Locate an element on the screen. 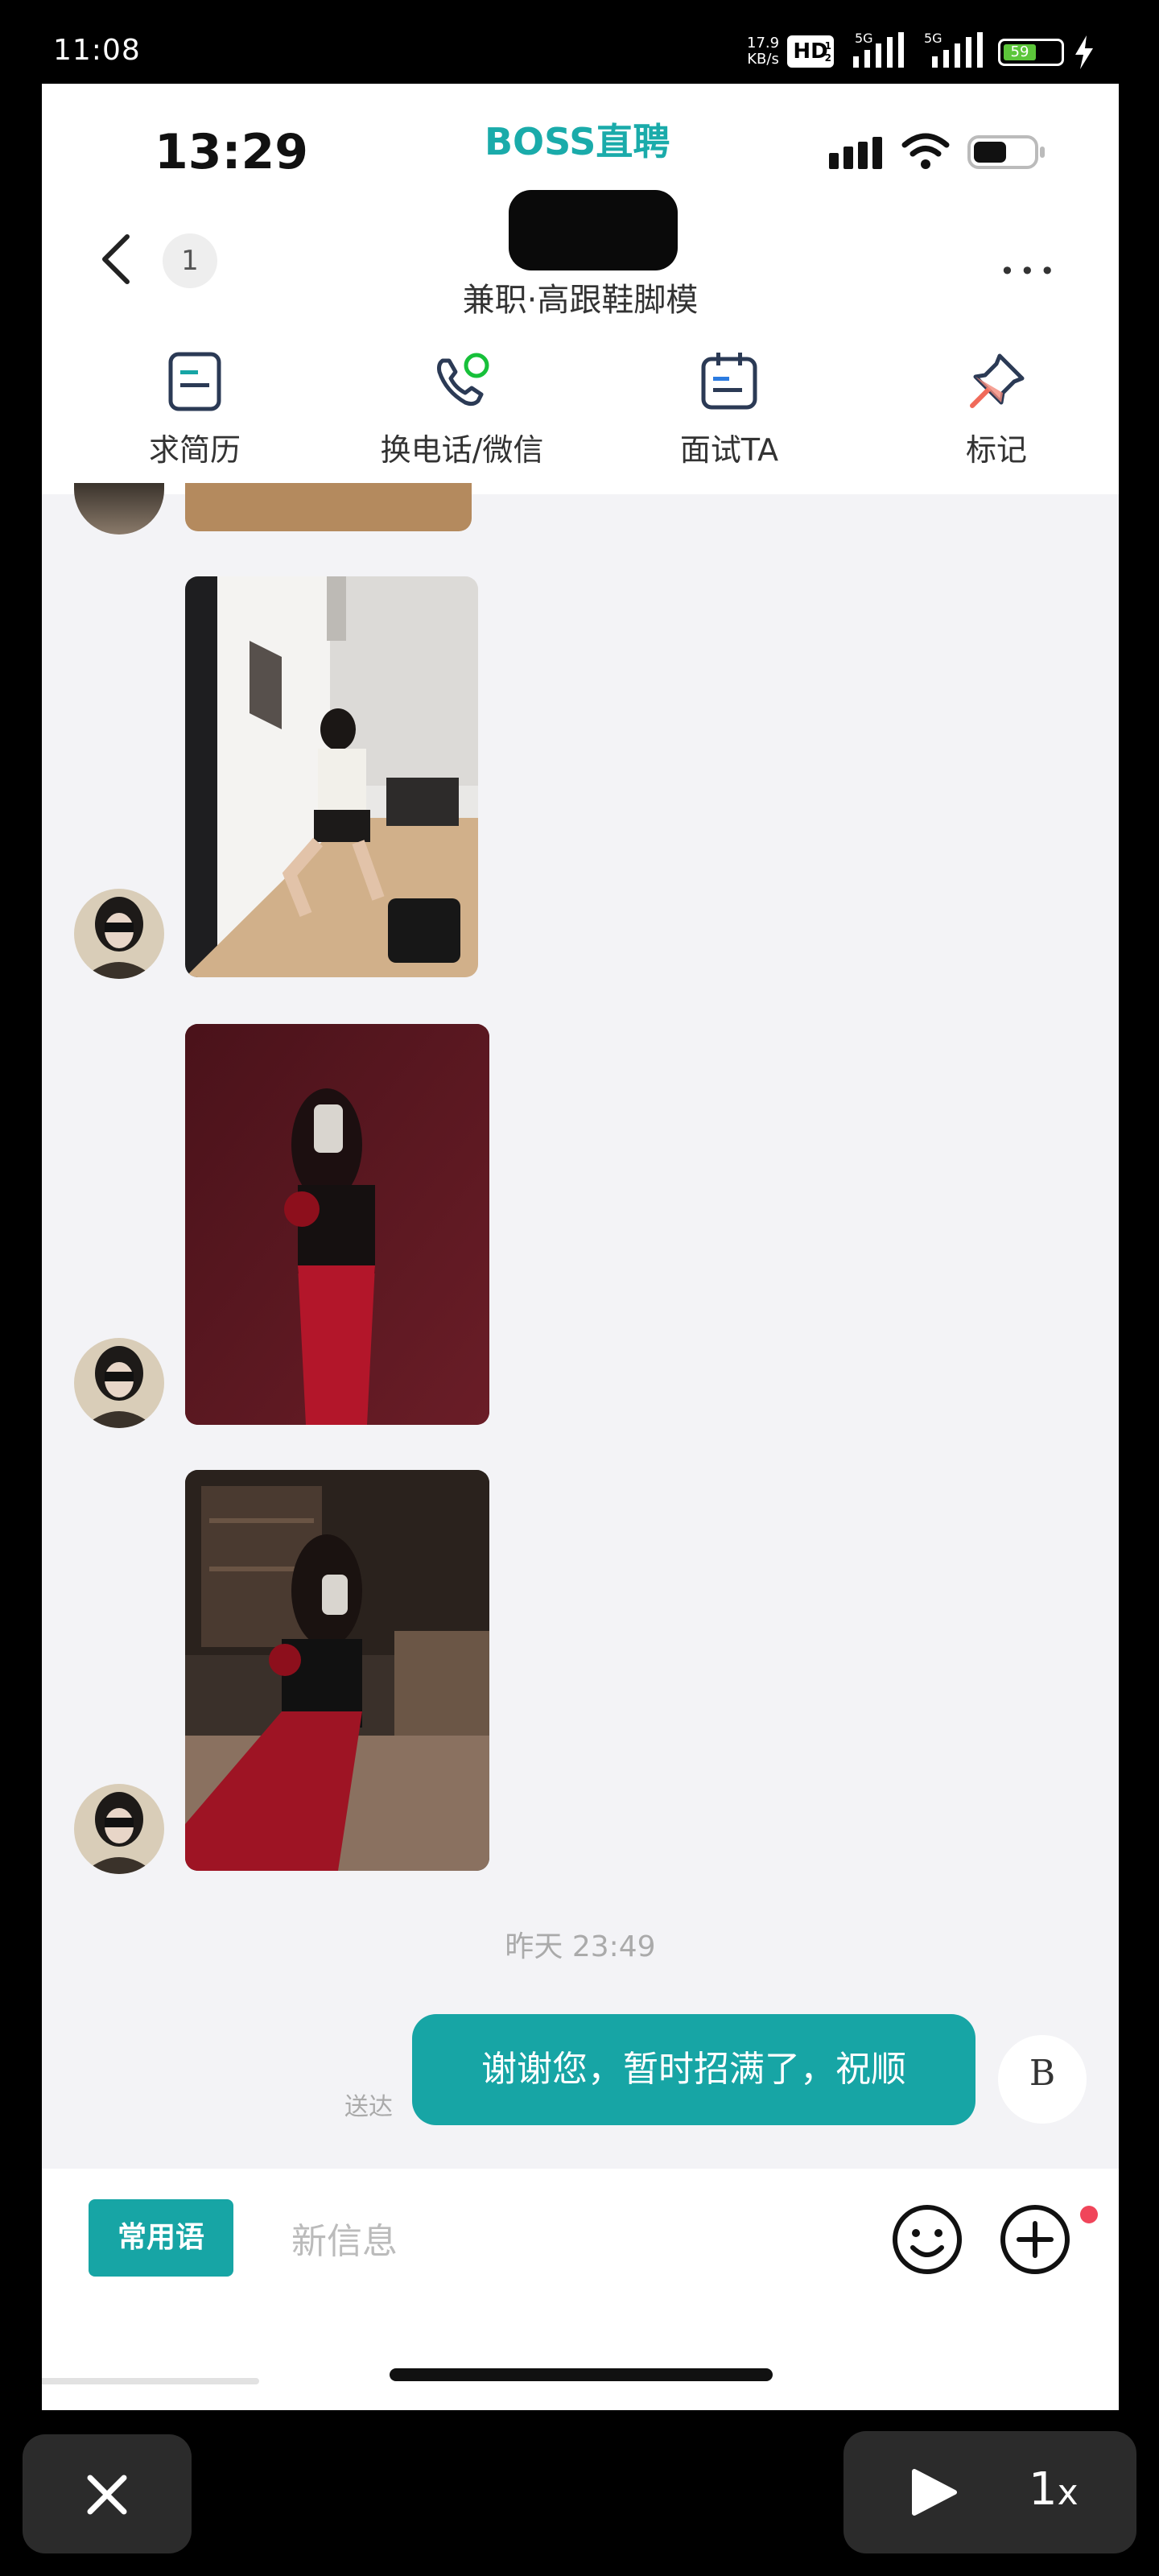  close-button is located at coordinates (107, 2493).